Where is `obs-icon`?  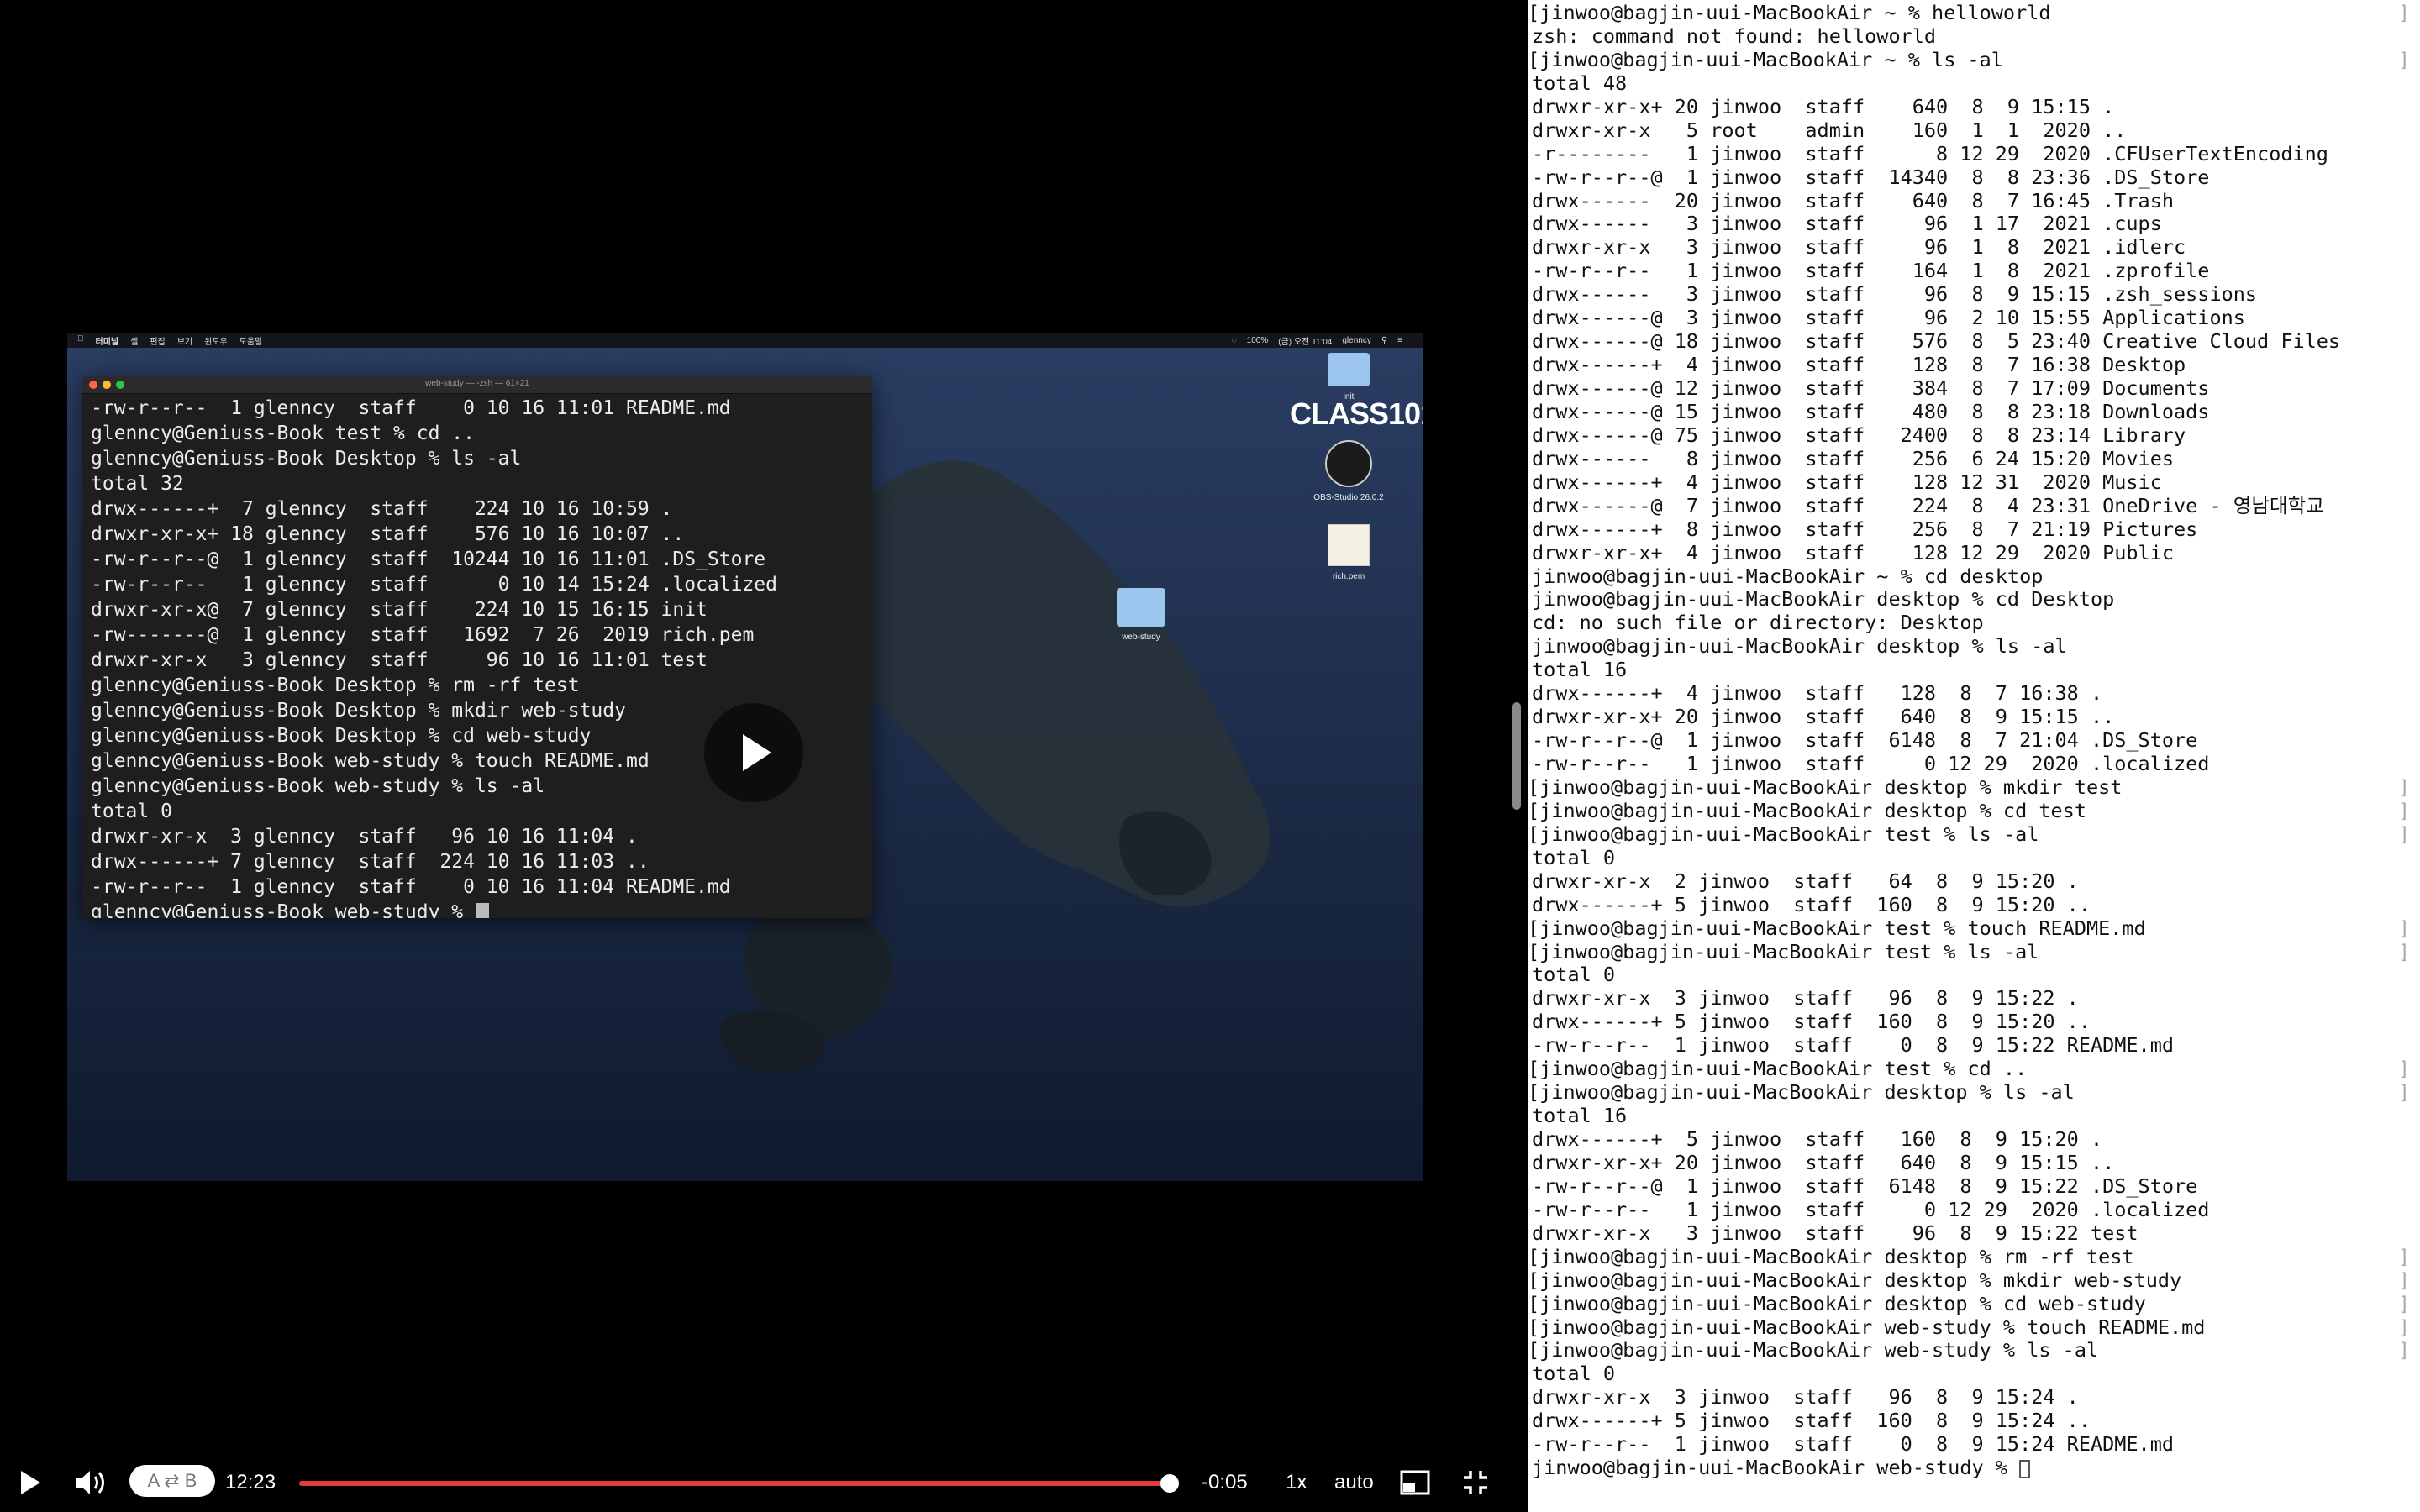 obs-icon is located at coordinates (1348, 463).